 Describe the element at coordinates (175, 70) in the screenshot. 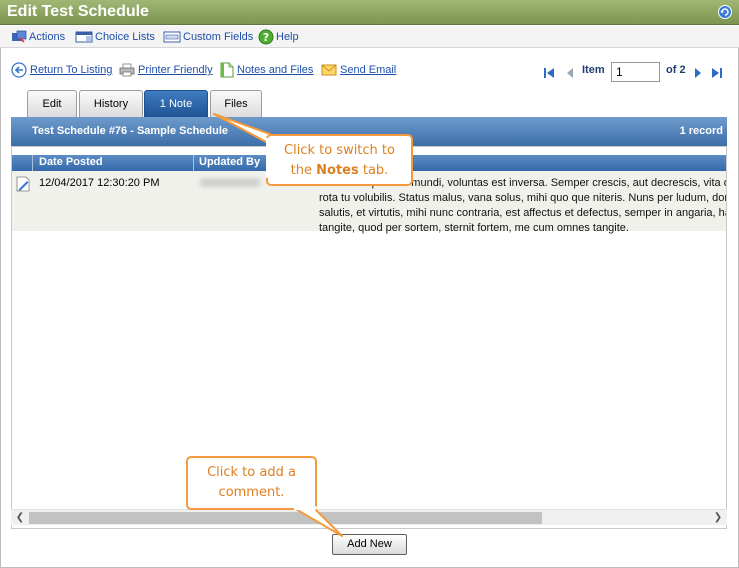

I see `printer-friendly-label: Printer Friendly` at that location.